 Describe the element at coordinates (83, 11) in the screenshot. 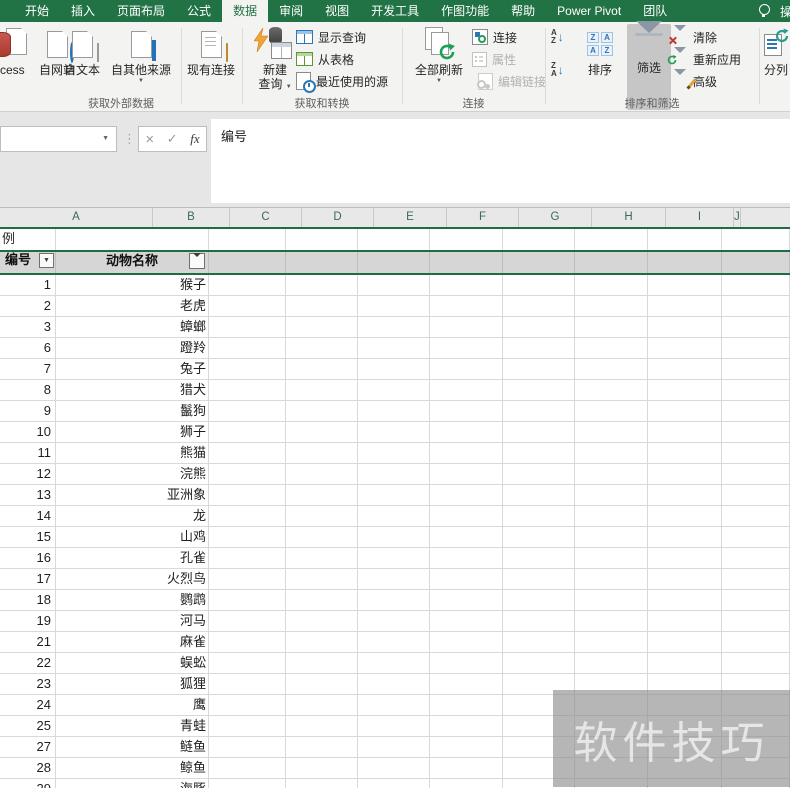

I see `ribbon-tab: 插入` at that location.